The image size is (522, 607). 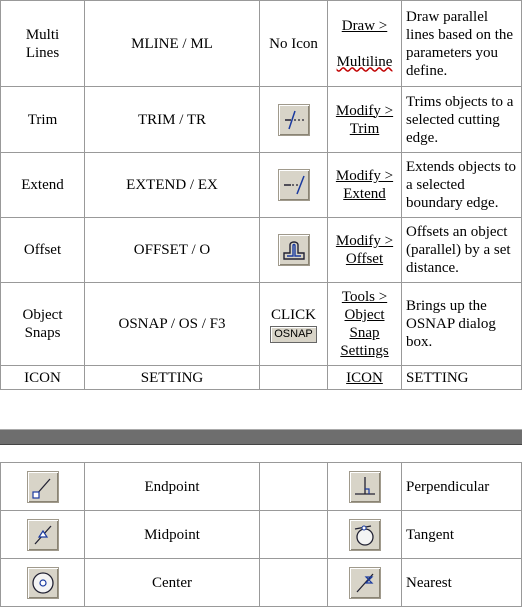 What do you see at coordinates (42, 377) in the screenshot?
I see `footer-icon-label: ICON` at bounding box center [42, 377].